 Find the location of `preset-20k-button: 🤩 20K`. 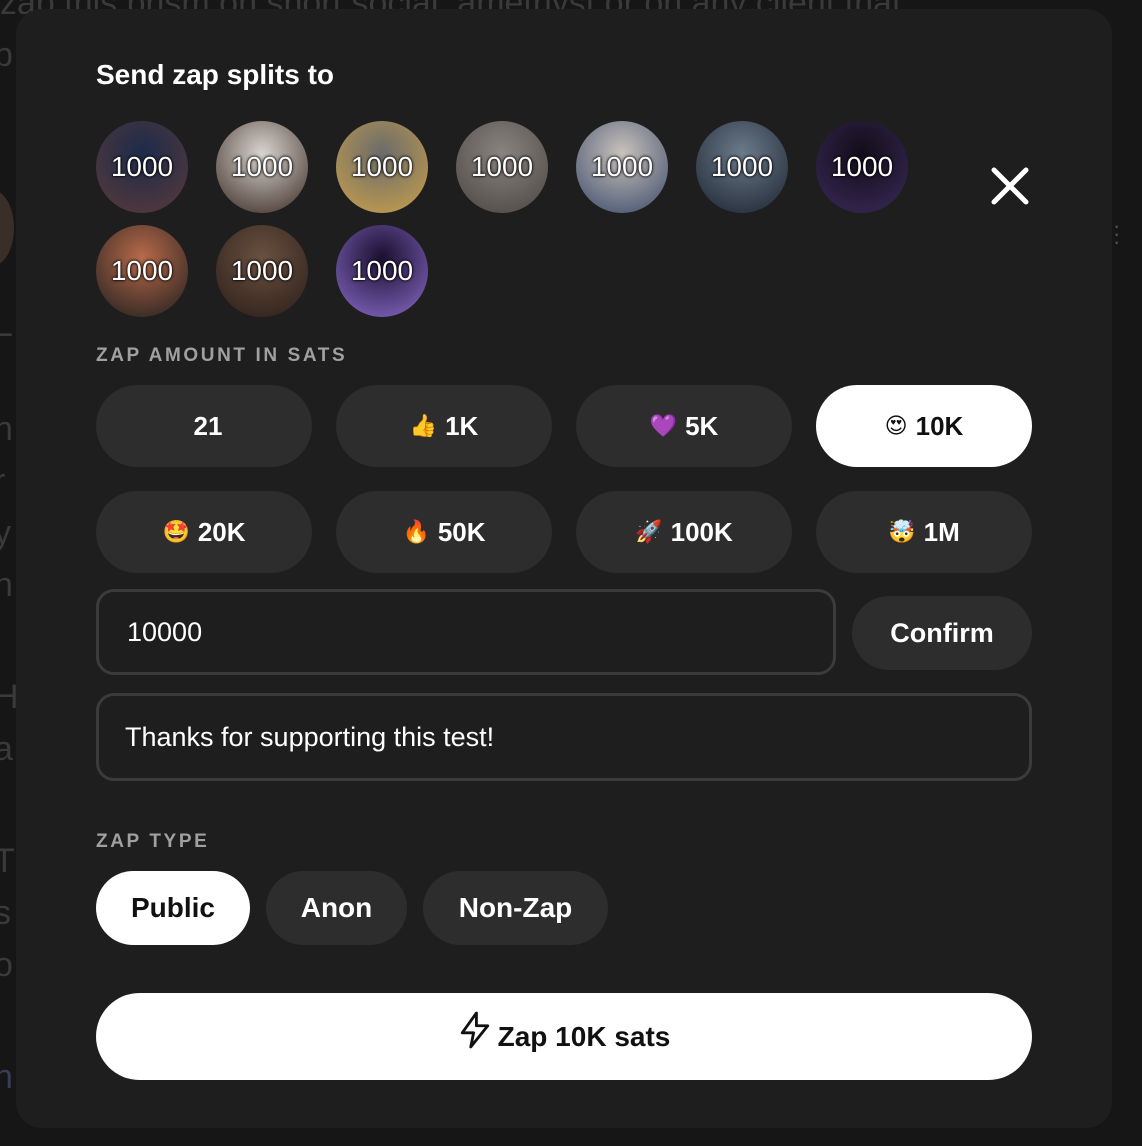

preset-20k-button: 🤩 20K is located at coordinates (204, 532).